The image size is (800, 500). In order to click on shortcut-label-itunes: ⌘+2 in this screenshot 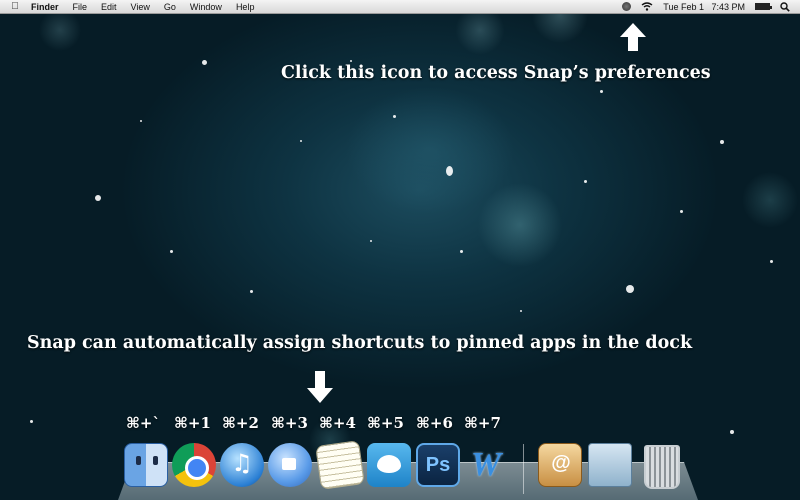, I will do `click(240, 423)`.